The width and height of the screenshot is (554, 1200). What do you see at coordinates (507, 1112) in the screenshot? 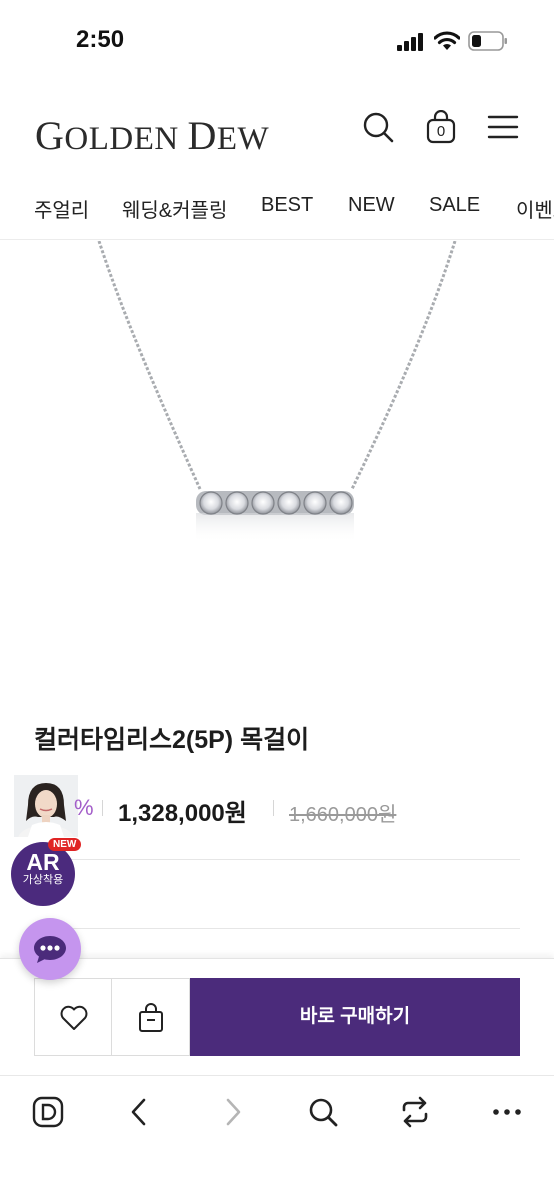
I see `more-icon` at bounding box center [507, 1112].